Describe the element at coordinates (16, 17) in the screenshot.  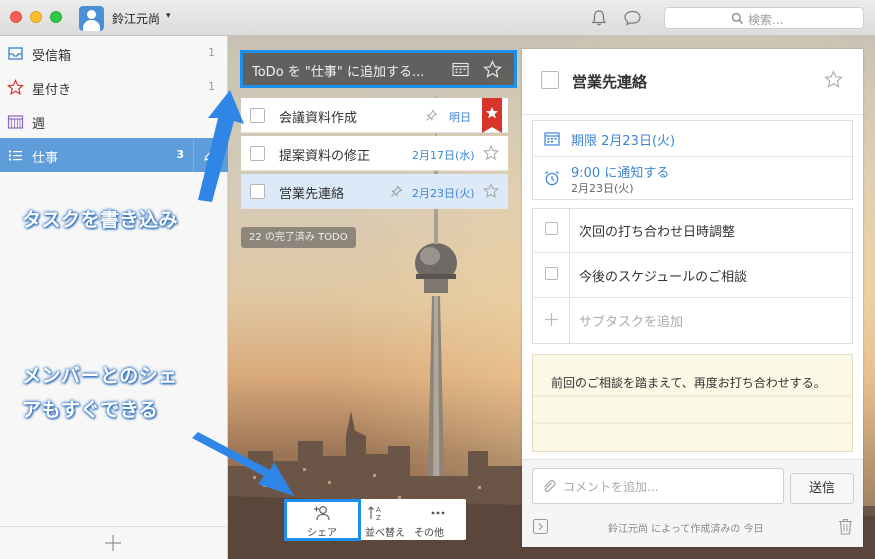
I see `close-window-button` at that location.